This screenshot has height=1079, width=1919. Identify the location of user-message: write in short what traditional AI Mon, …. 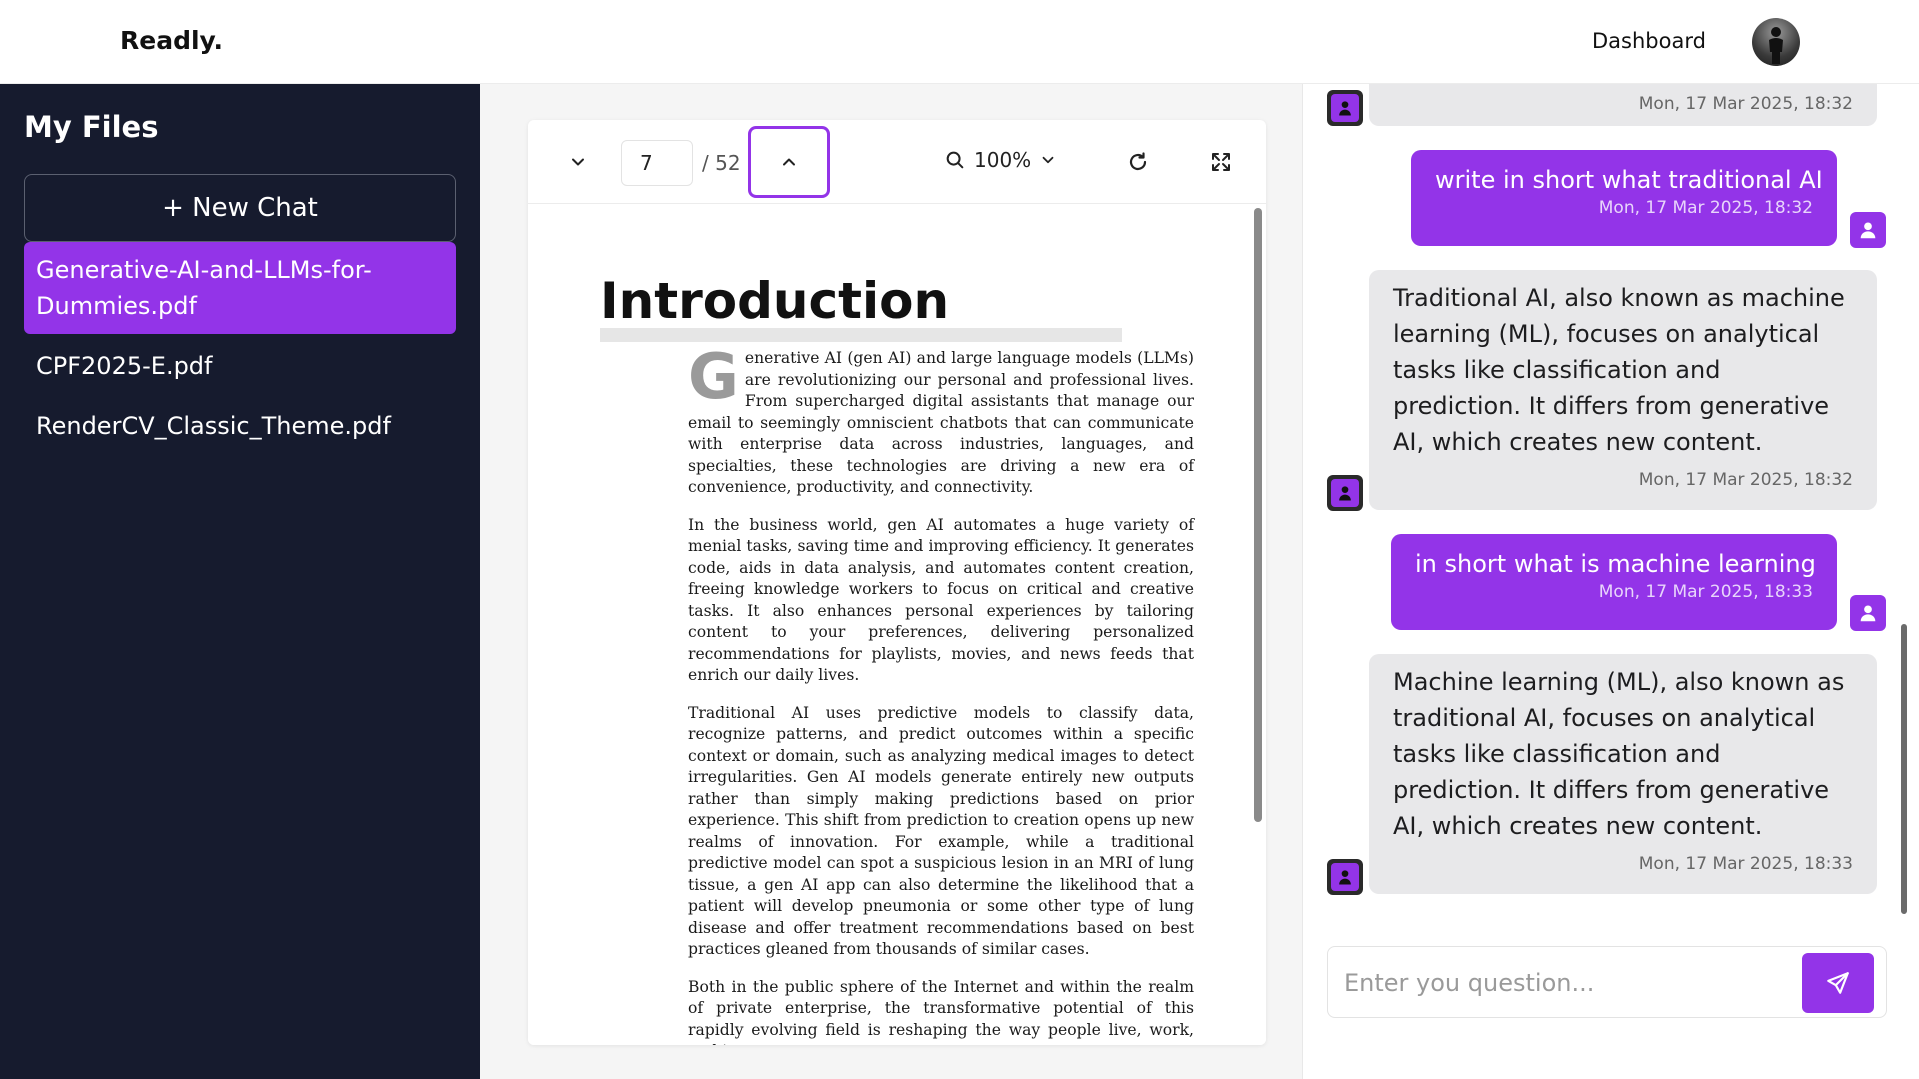
(1624, 198).